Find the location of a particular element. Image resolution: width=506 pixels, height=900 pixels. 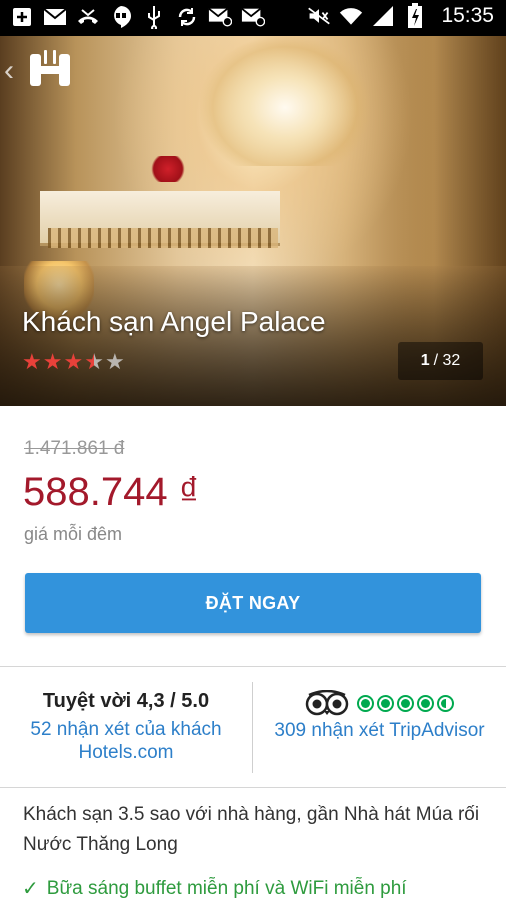

battery-charging-icon is located at coordinates (415, 15).